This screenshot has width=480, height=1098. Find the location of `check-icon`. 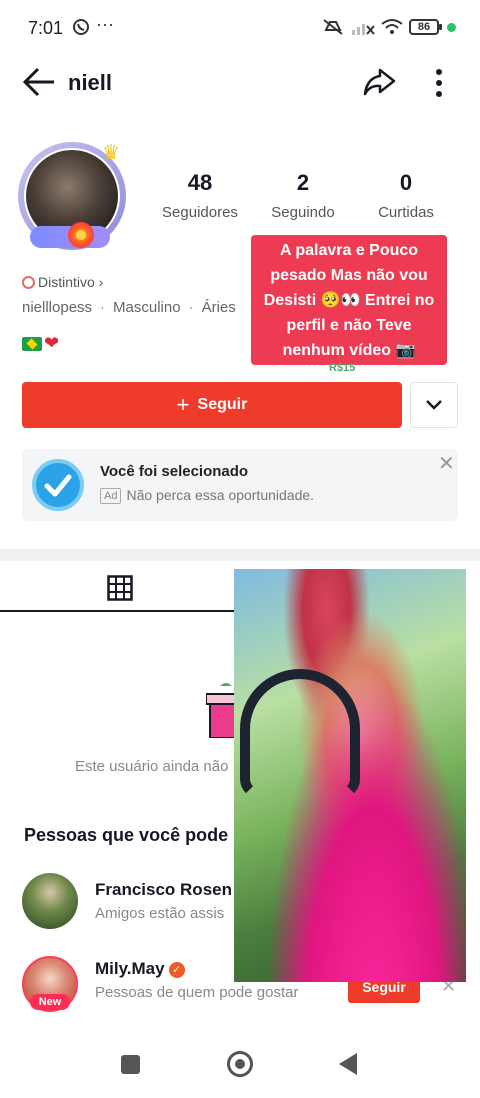

check-icon is located at coordinates (58, 485).